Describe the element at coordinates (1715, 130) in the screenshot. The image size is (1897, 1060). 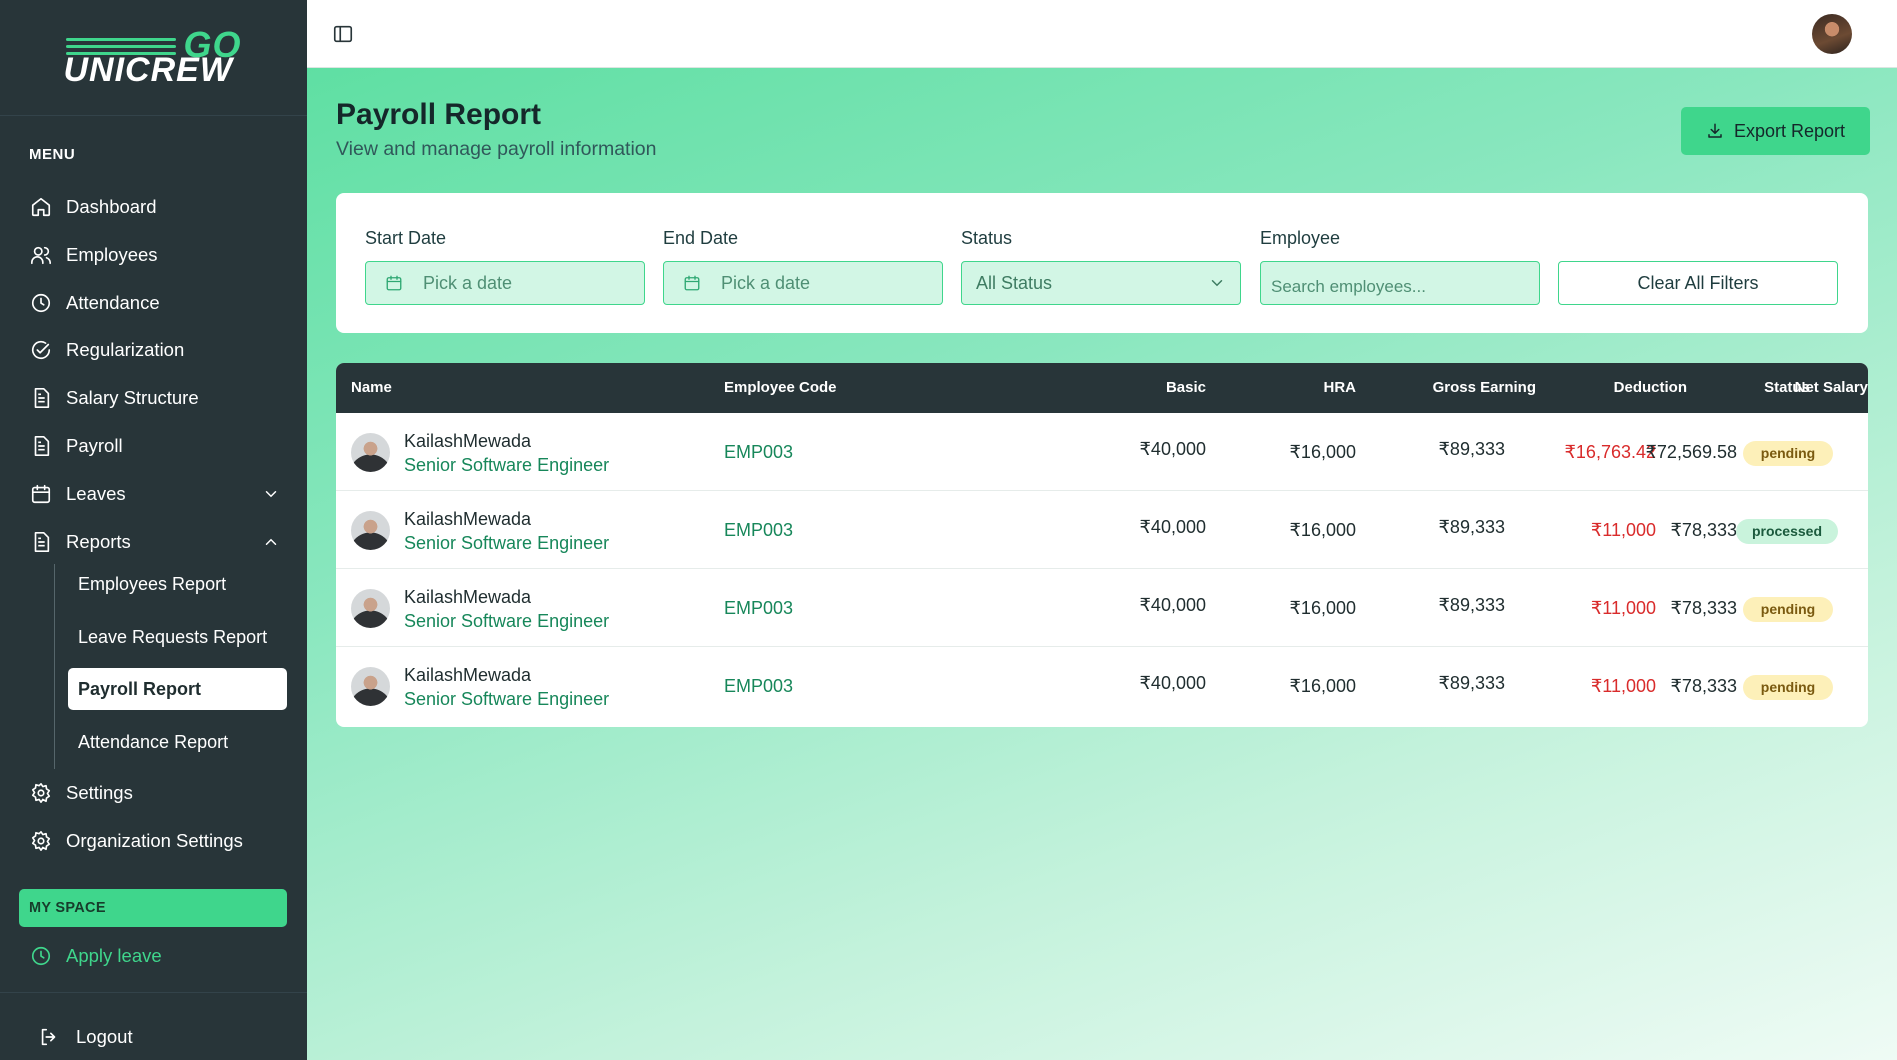
I see `download-icon` at that location.